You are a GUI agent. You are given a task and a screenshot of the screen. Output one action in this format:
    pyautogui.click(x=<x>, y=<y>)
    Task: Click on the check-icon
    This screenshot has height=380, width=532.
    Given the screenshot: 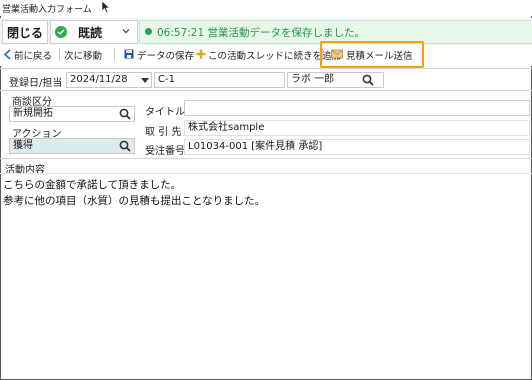 What is the action you would take?
    pyautogui.click(x=61, y=32)
    